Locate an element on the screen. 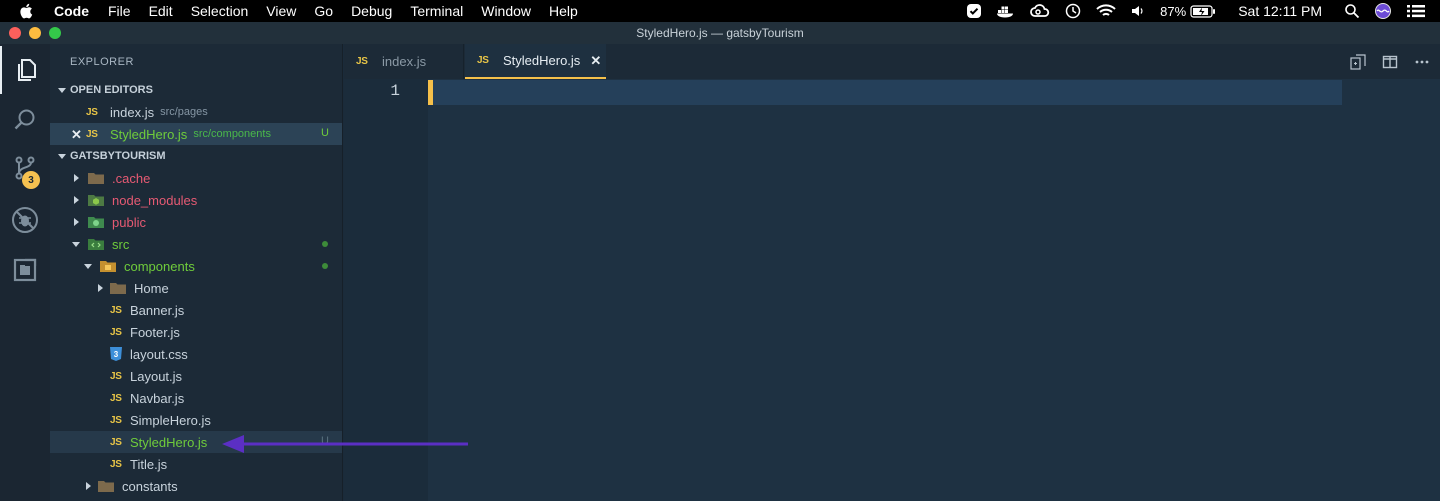 The height and width of the screenshot is (501, 1440). siri-icon is located at coordinates (1383, 11).